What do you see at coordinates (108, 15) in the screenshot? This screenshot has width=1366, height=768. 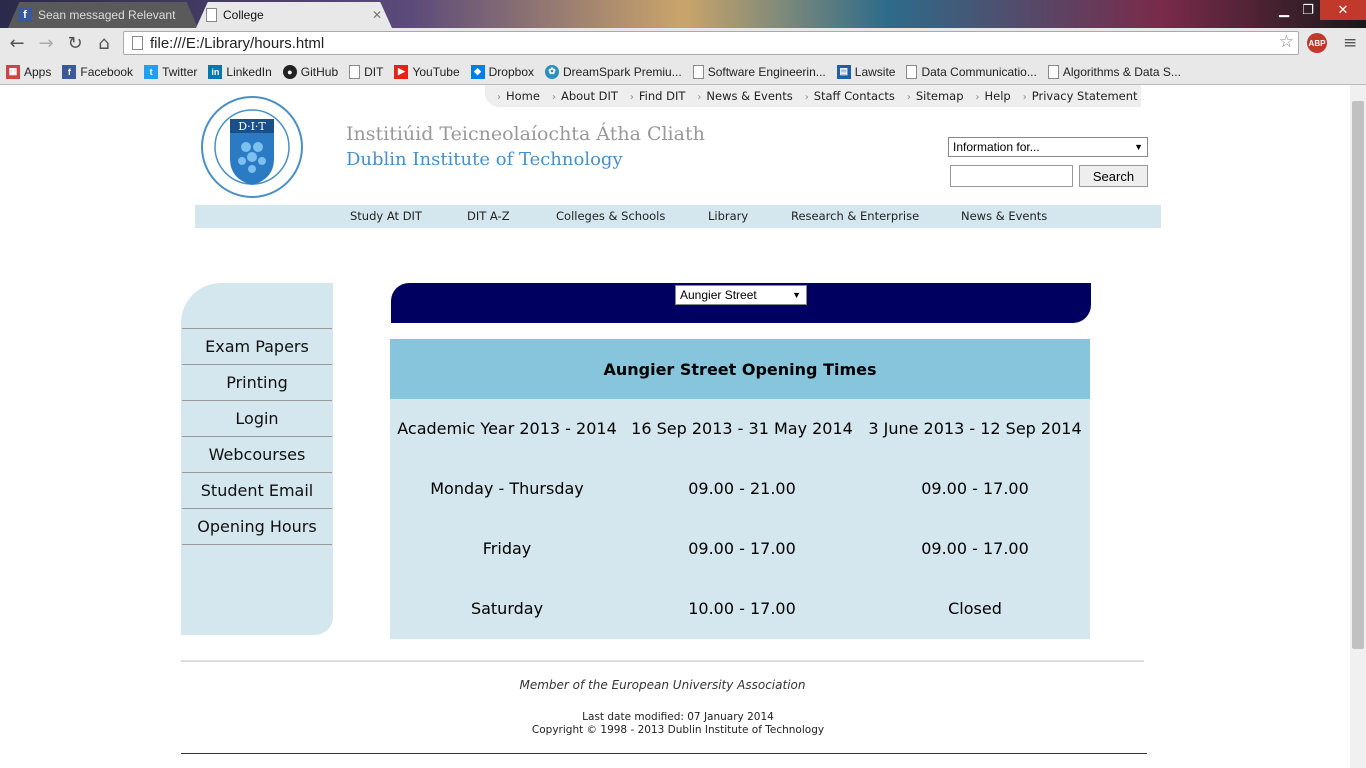 I see `tab-title: Sean messaged Relevant c` at bounding box center [108, 15].